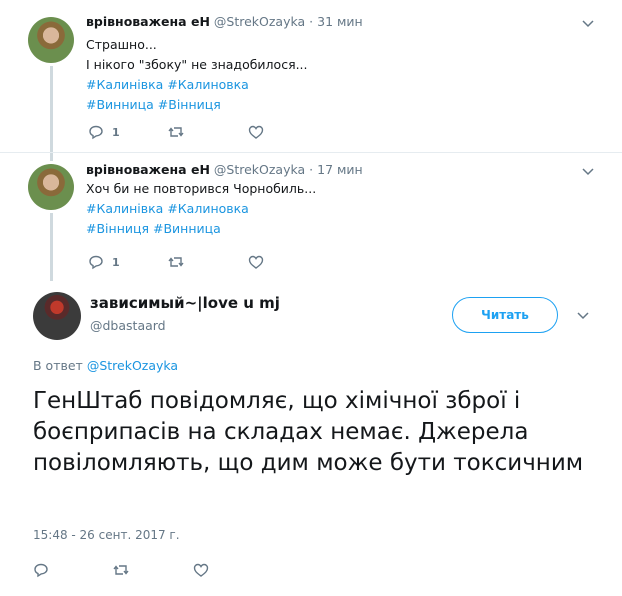  What do you see at coordinates (340, 21) in the screenshot?
I see `timestamp: 31 мин` at bounding box center [340, 21].